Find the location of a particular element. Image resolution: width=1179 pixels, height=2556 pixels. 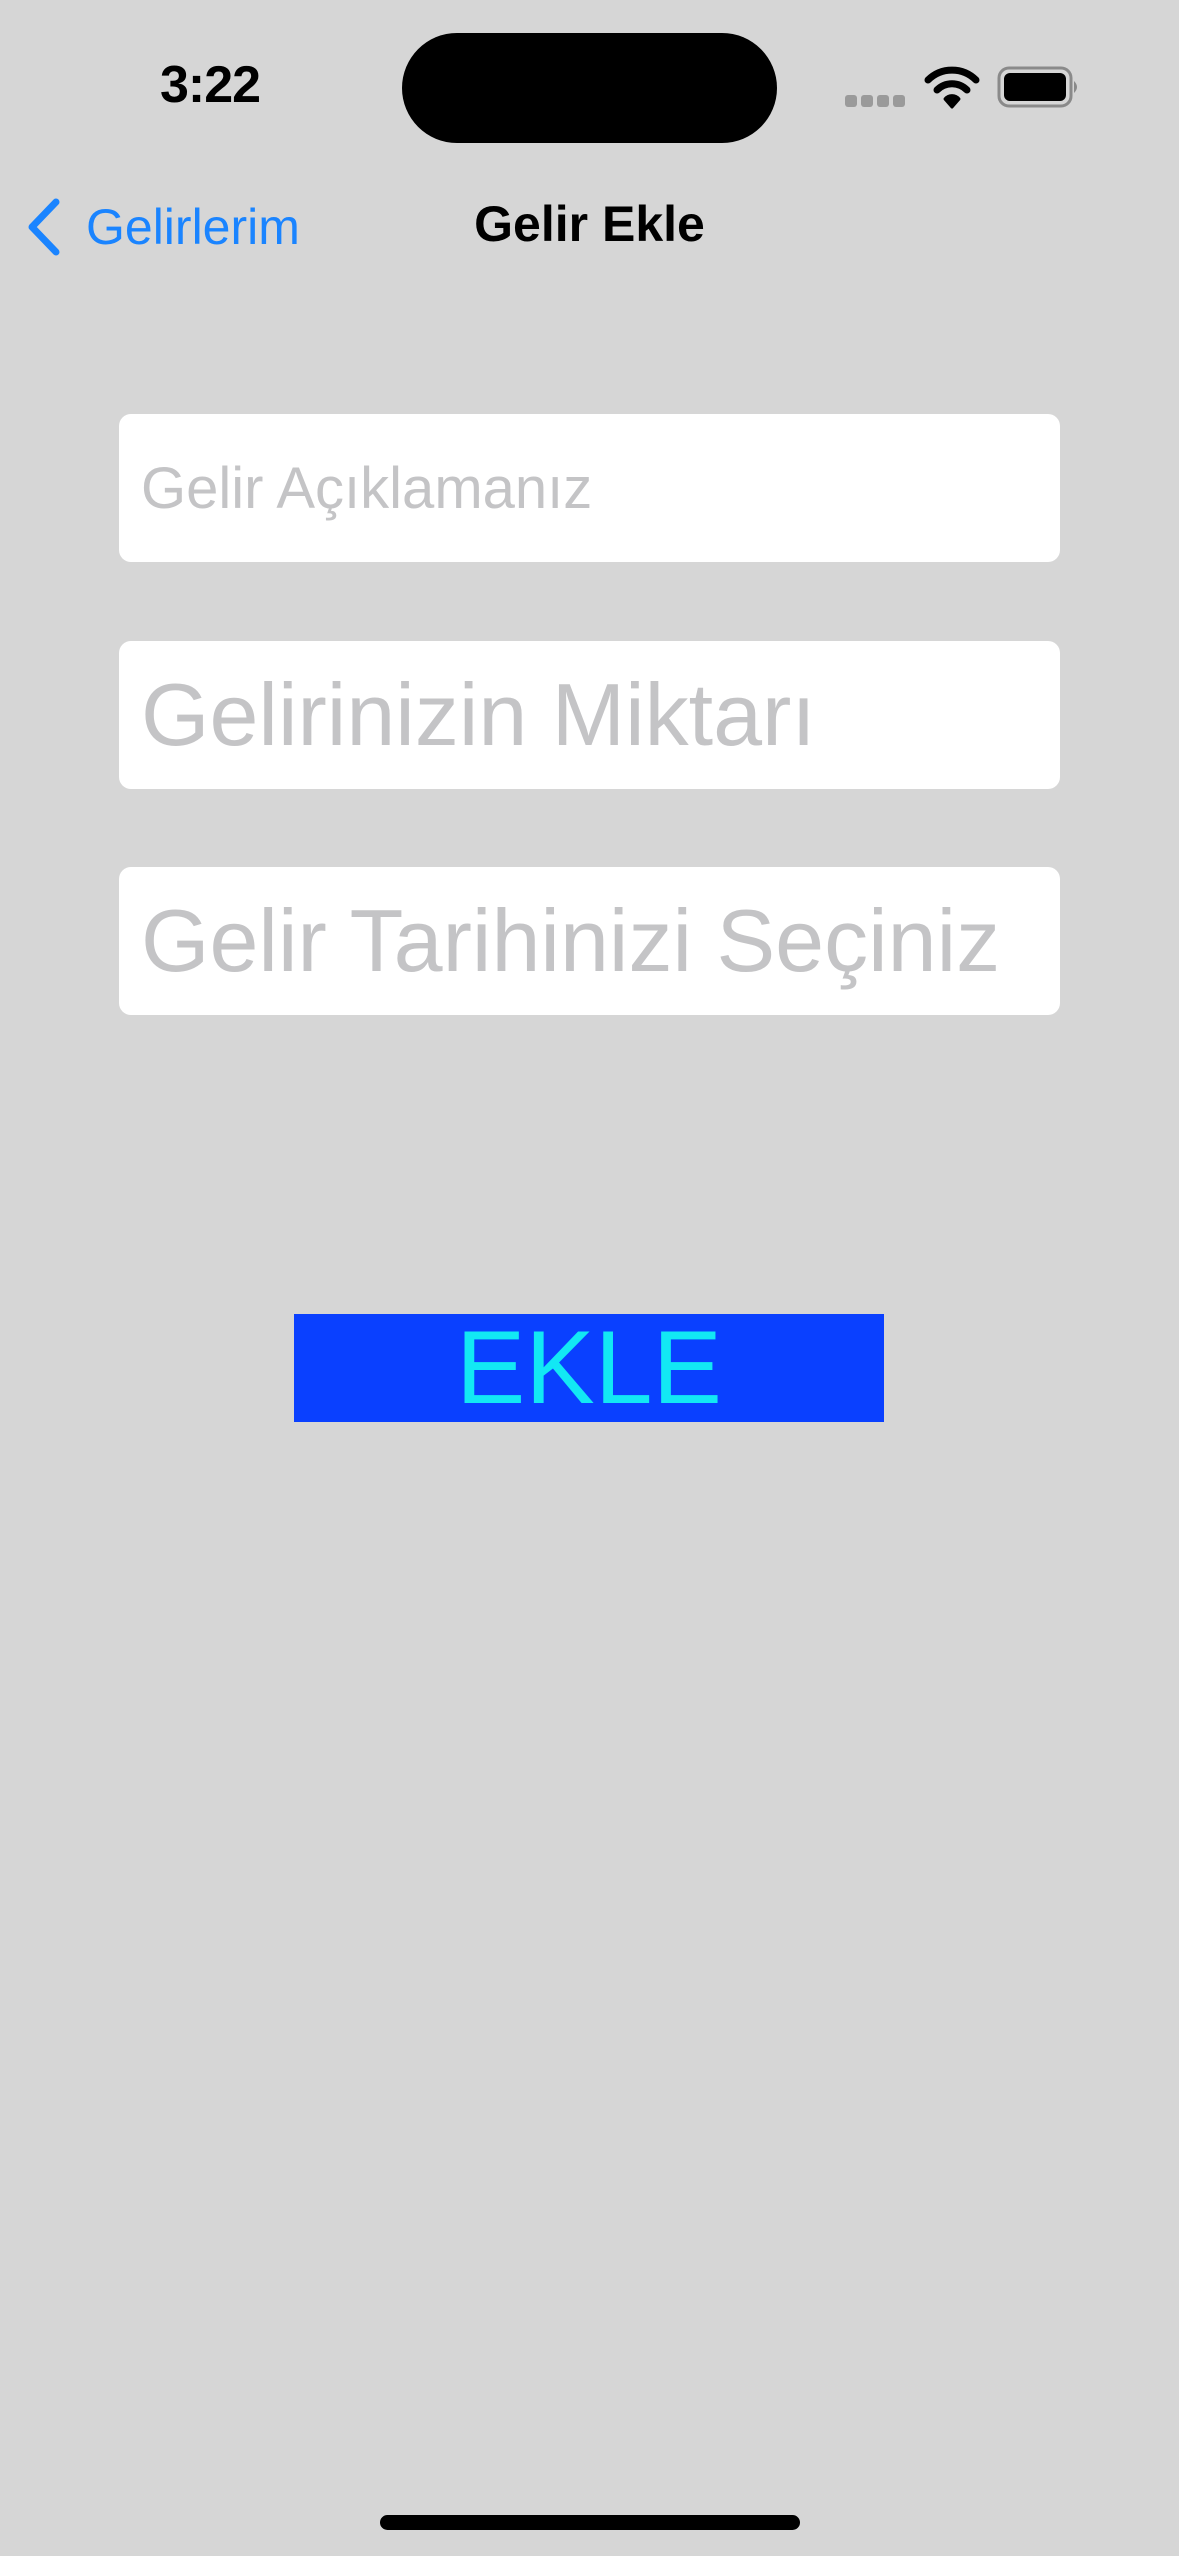

home-indicator is located at coordinates (590, 2522).